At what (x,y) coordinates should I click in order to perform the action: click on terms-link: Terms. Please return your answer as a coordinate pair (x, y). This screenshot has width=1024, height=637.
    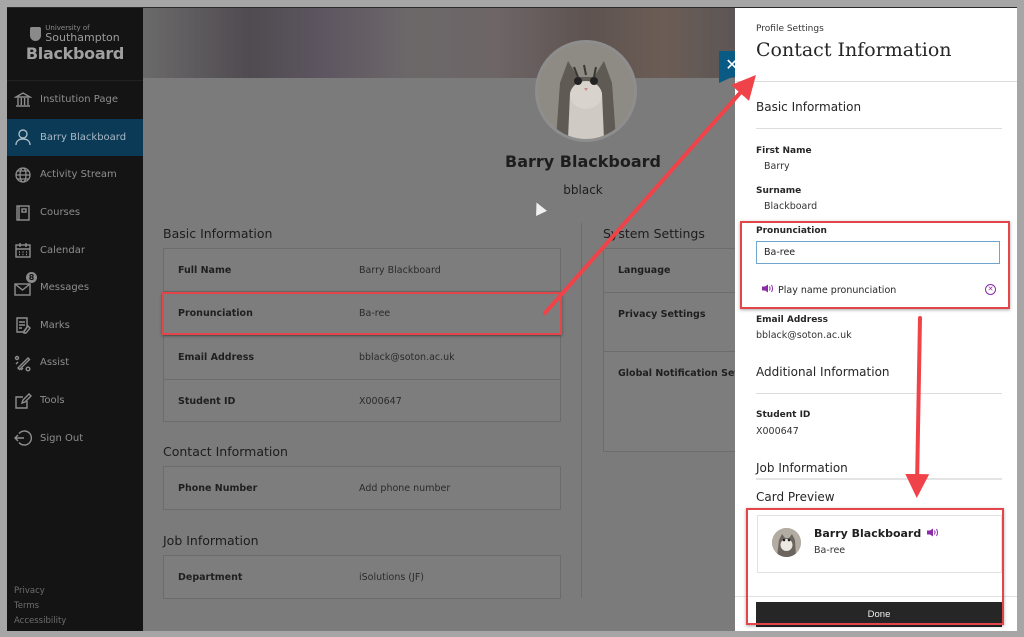
    Looking at the image, I should click on (40, 606).